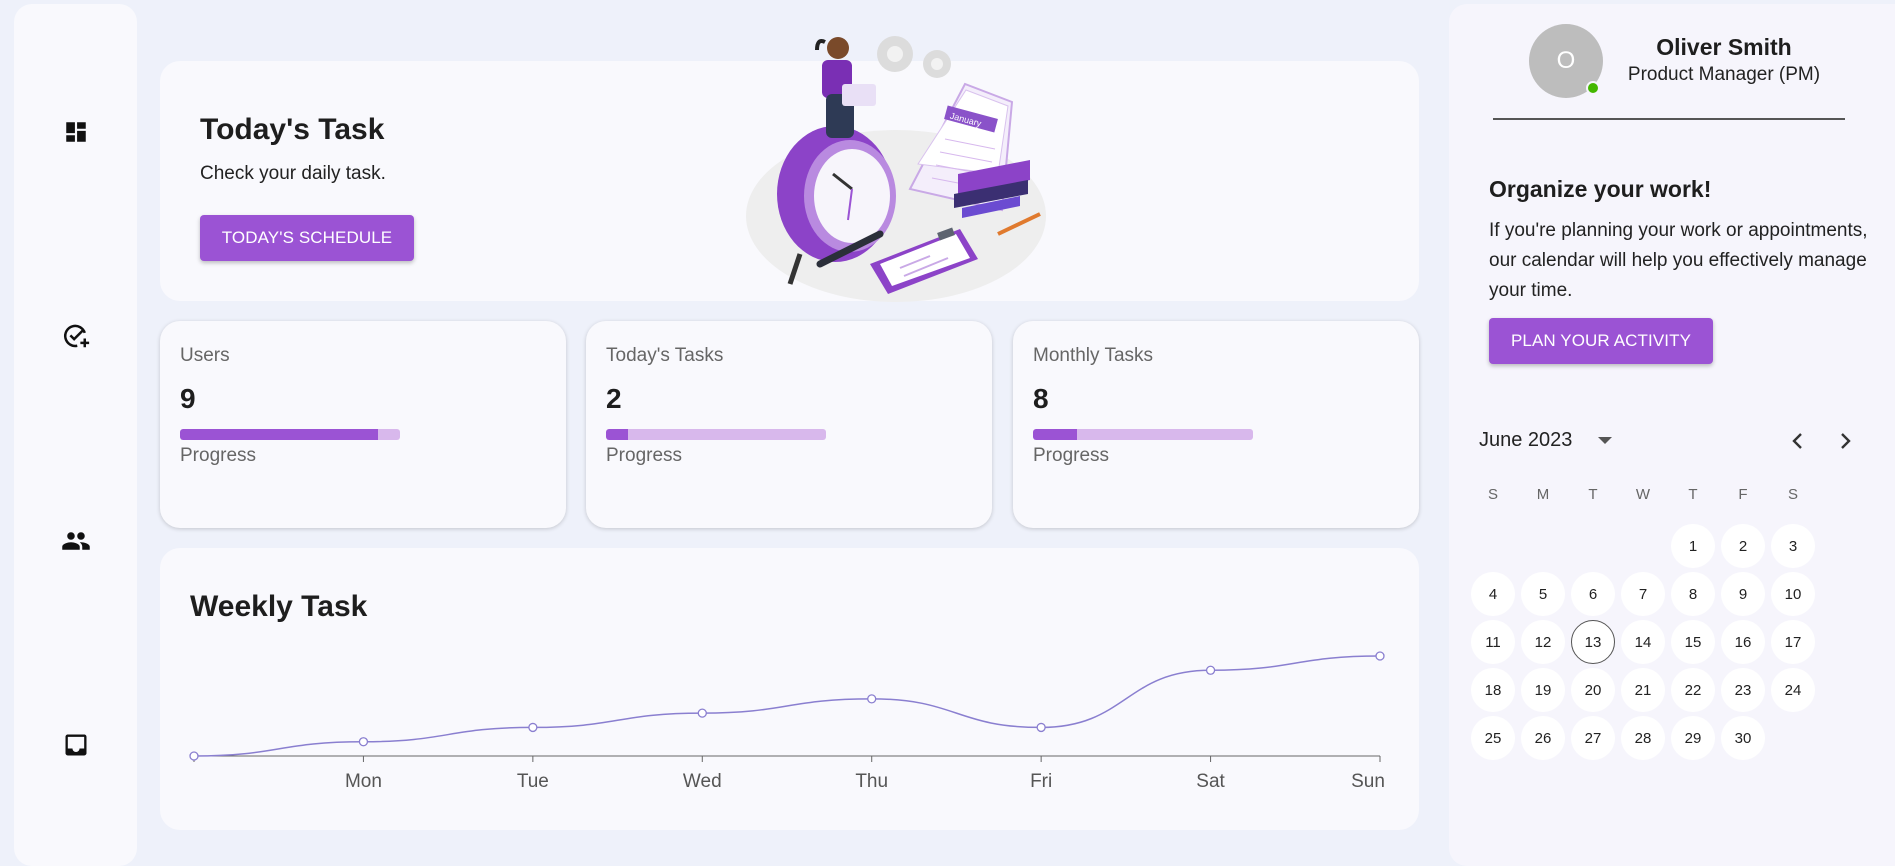 The height and width of the screenshot is (866, 1895). I want to click on plan-activity-button: PLAN YOUR ACTIVITY, so click(1601, 341).